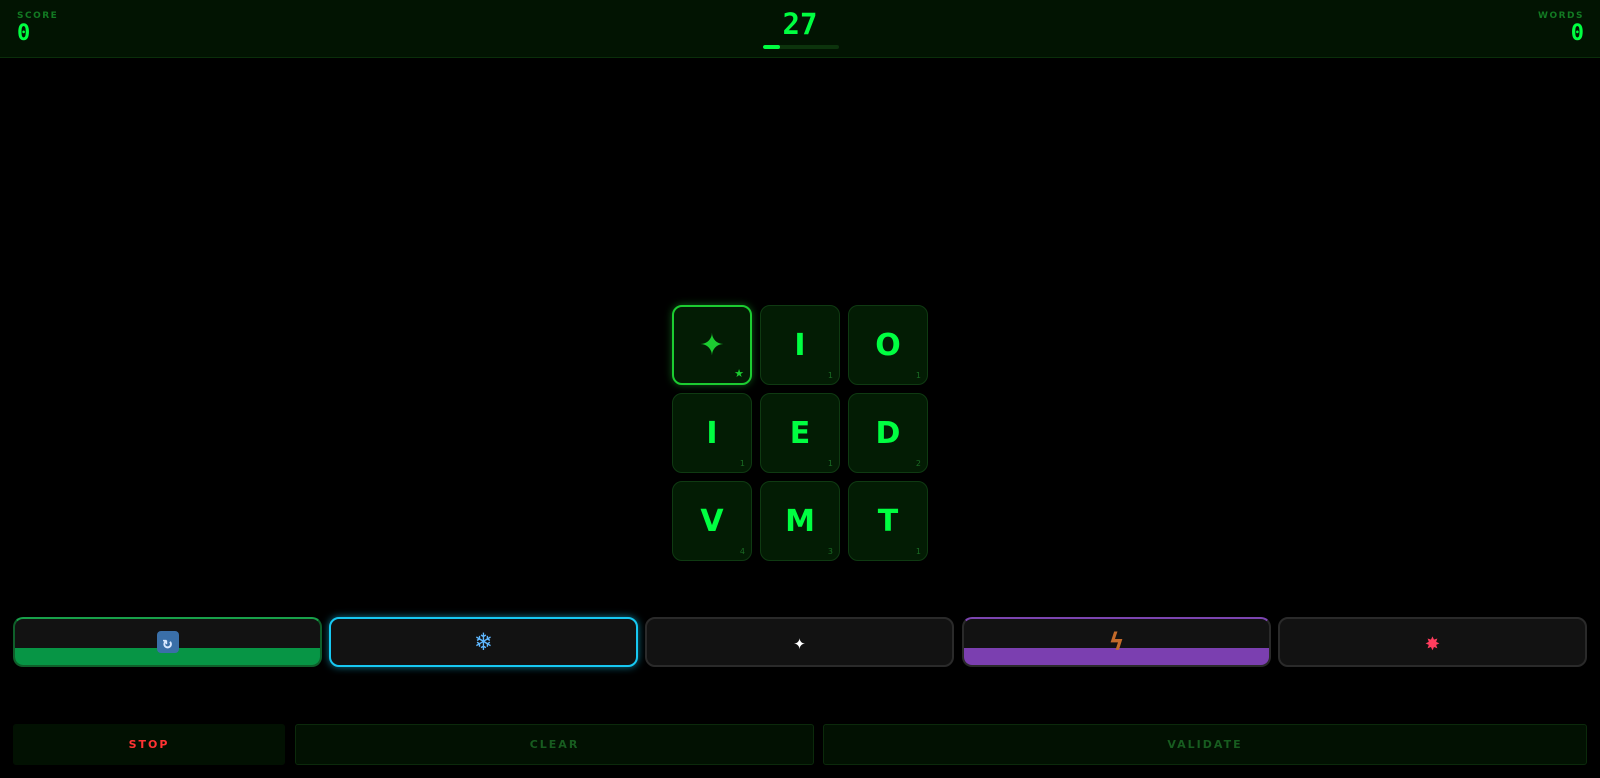  I want to click on lightning-icon: ϟ, so click(1116, 642).